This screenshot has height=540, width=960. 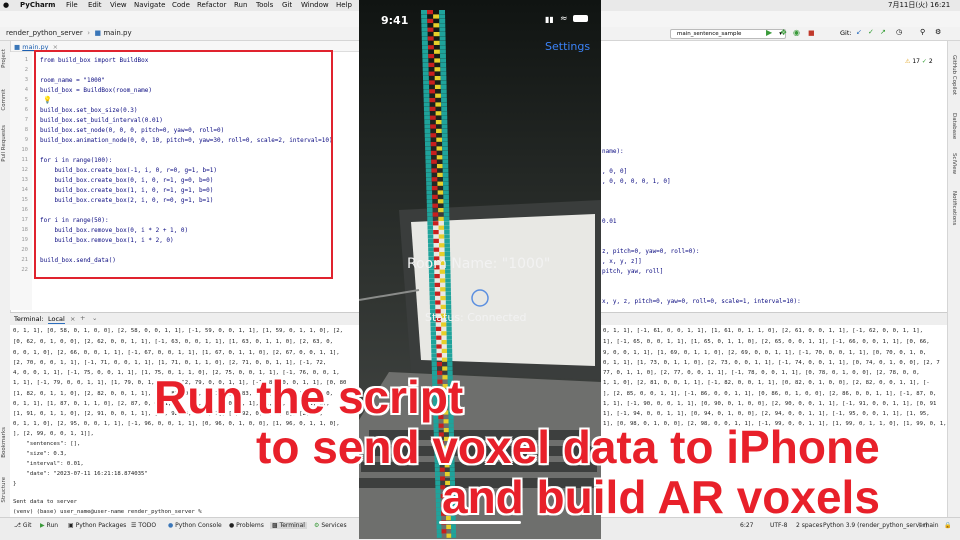 I want to click on line-number: 18, so click(x=24, y=230).